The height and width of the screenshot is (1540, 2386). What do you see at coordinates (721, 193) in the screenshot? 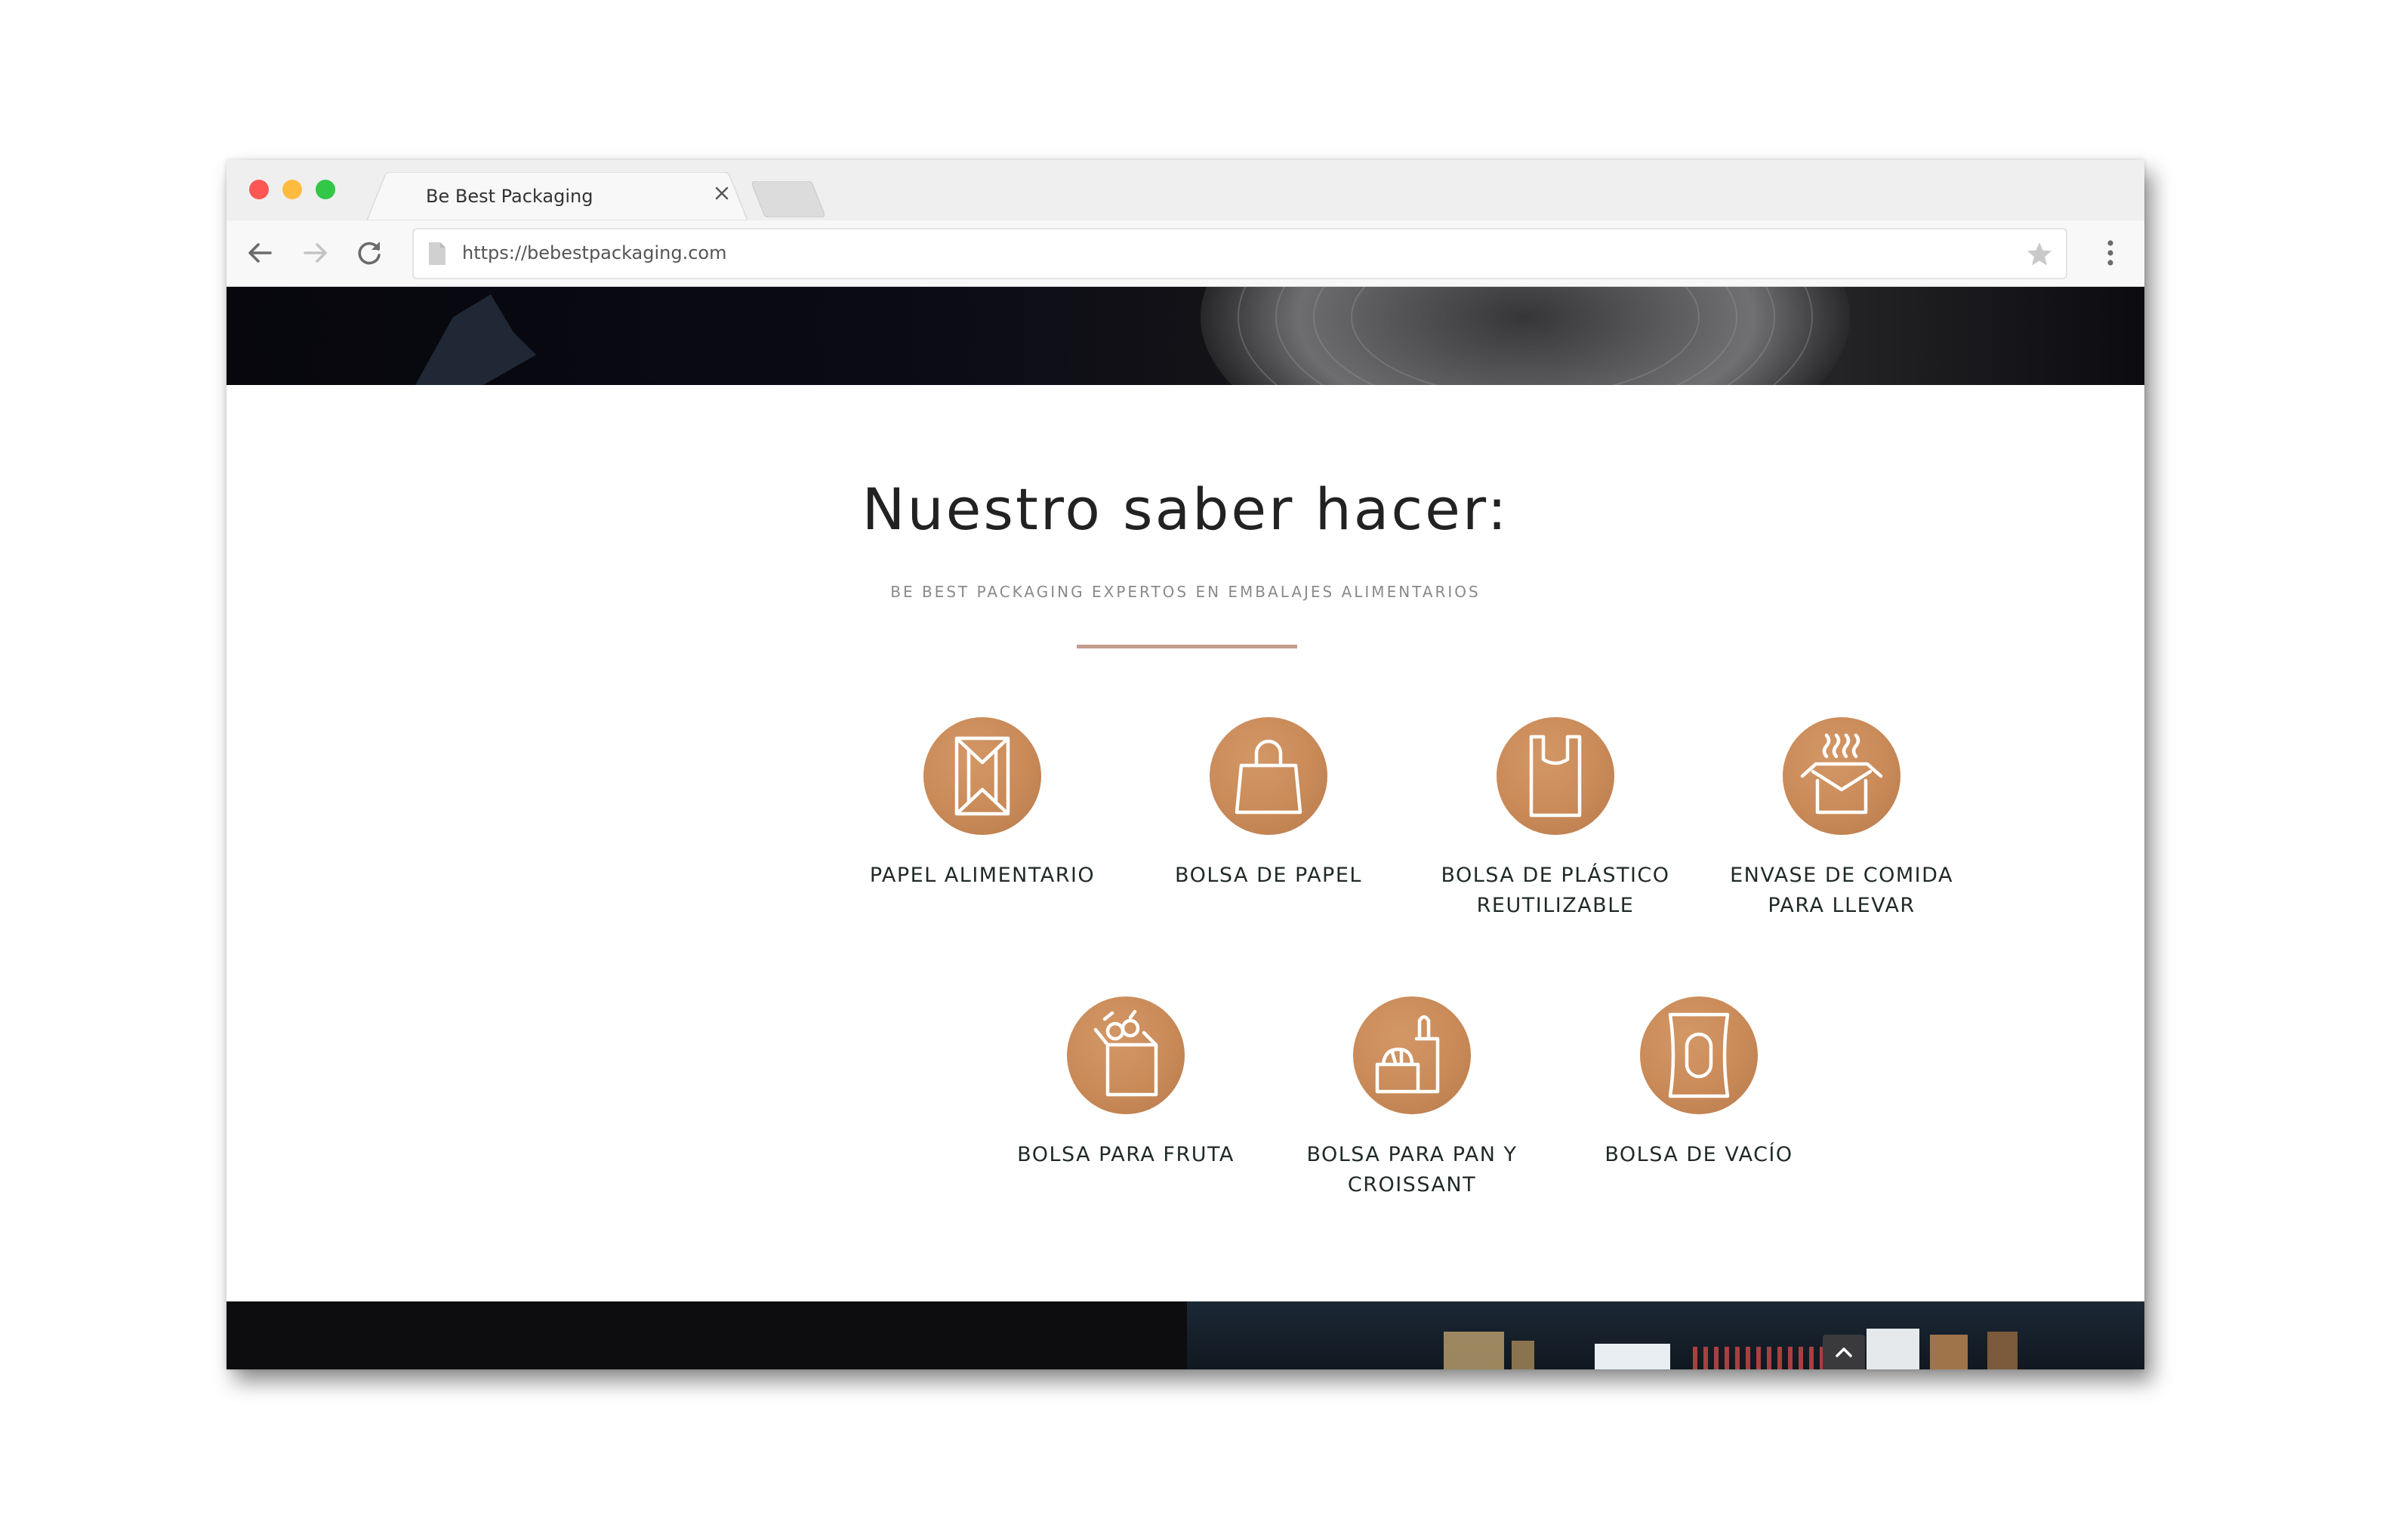
I see `close-tab-icon` at bounding box center [721, 193].